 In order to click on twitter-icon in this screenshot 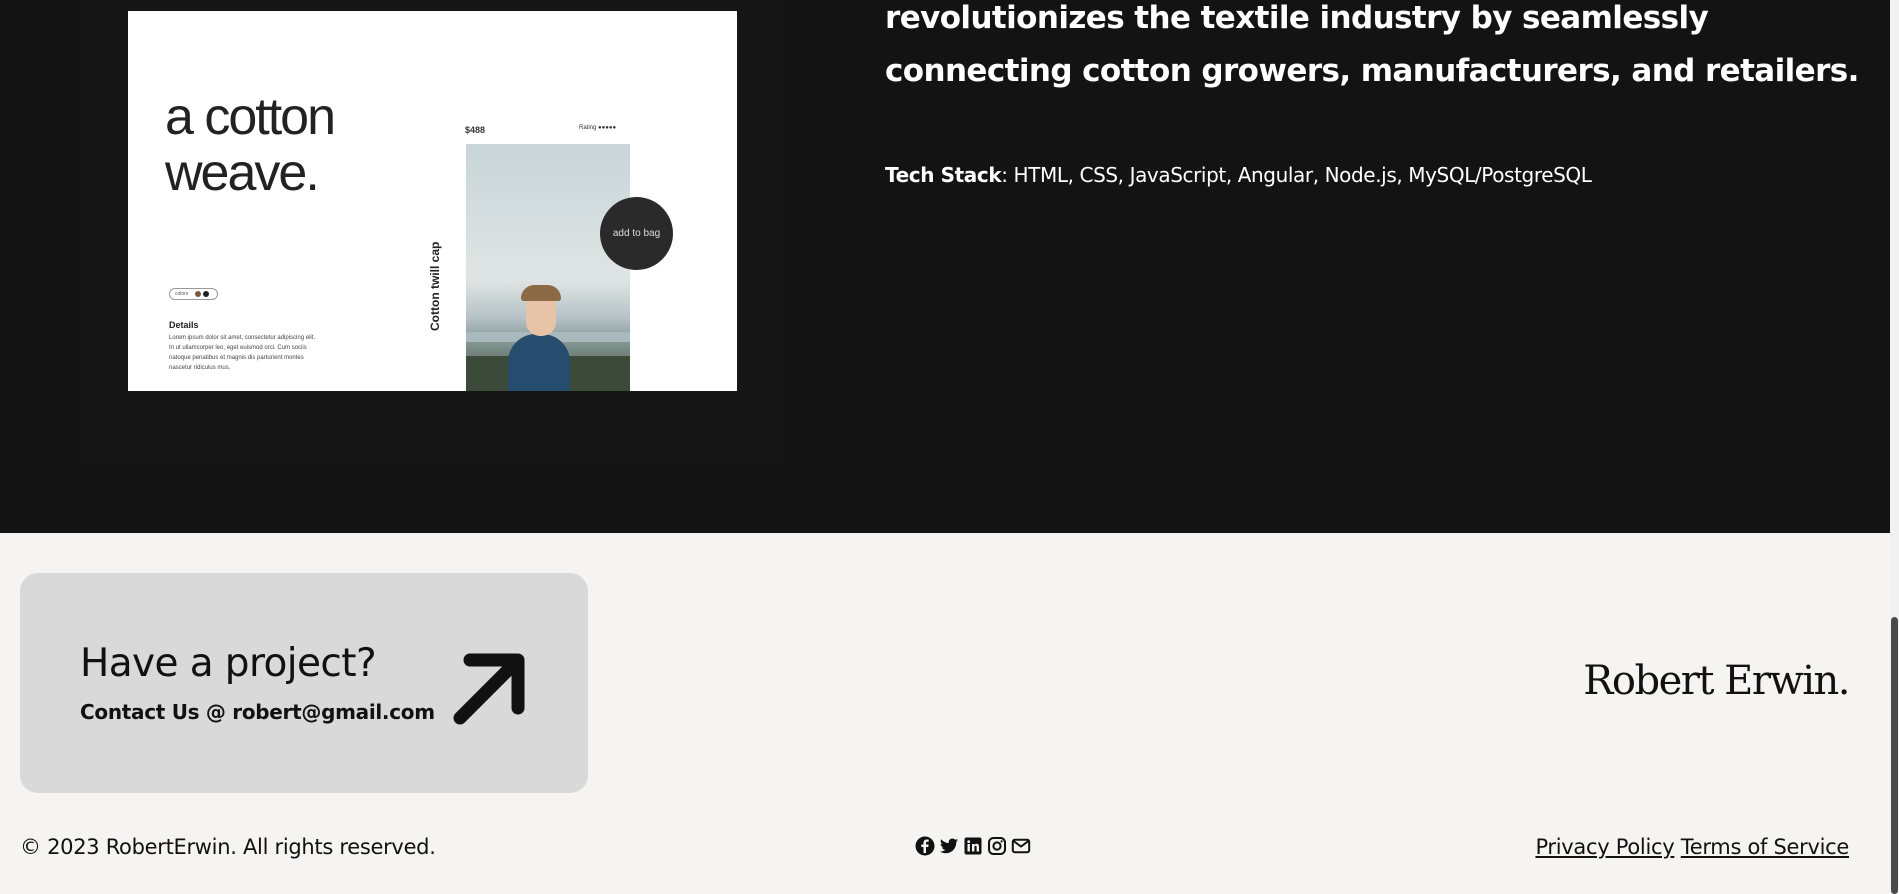, I will do `click(949, 846)`.